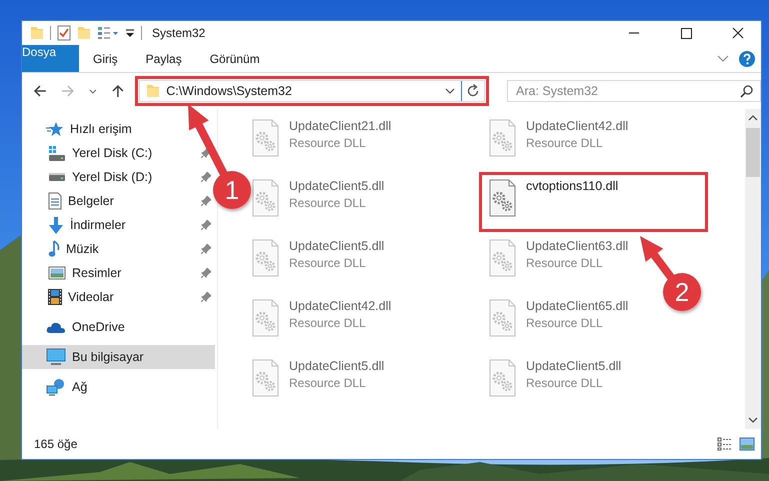 The width and height of the screenshot is (769, 481). What do you see at coordinates (235, 58) in the screenshot?
I see `ribbon-tab: Görünüm` at bounding box center [235, 58].